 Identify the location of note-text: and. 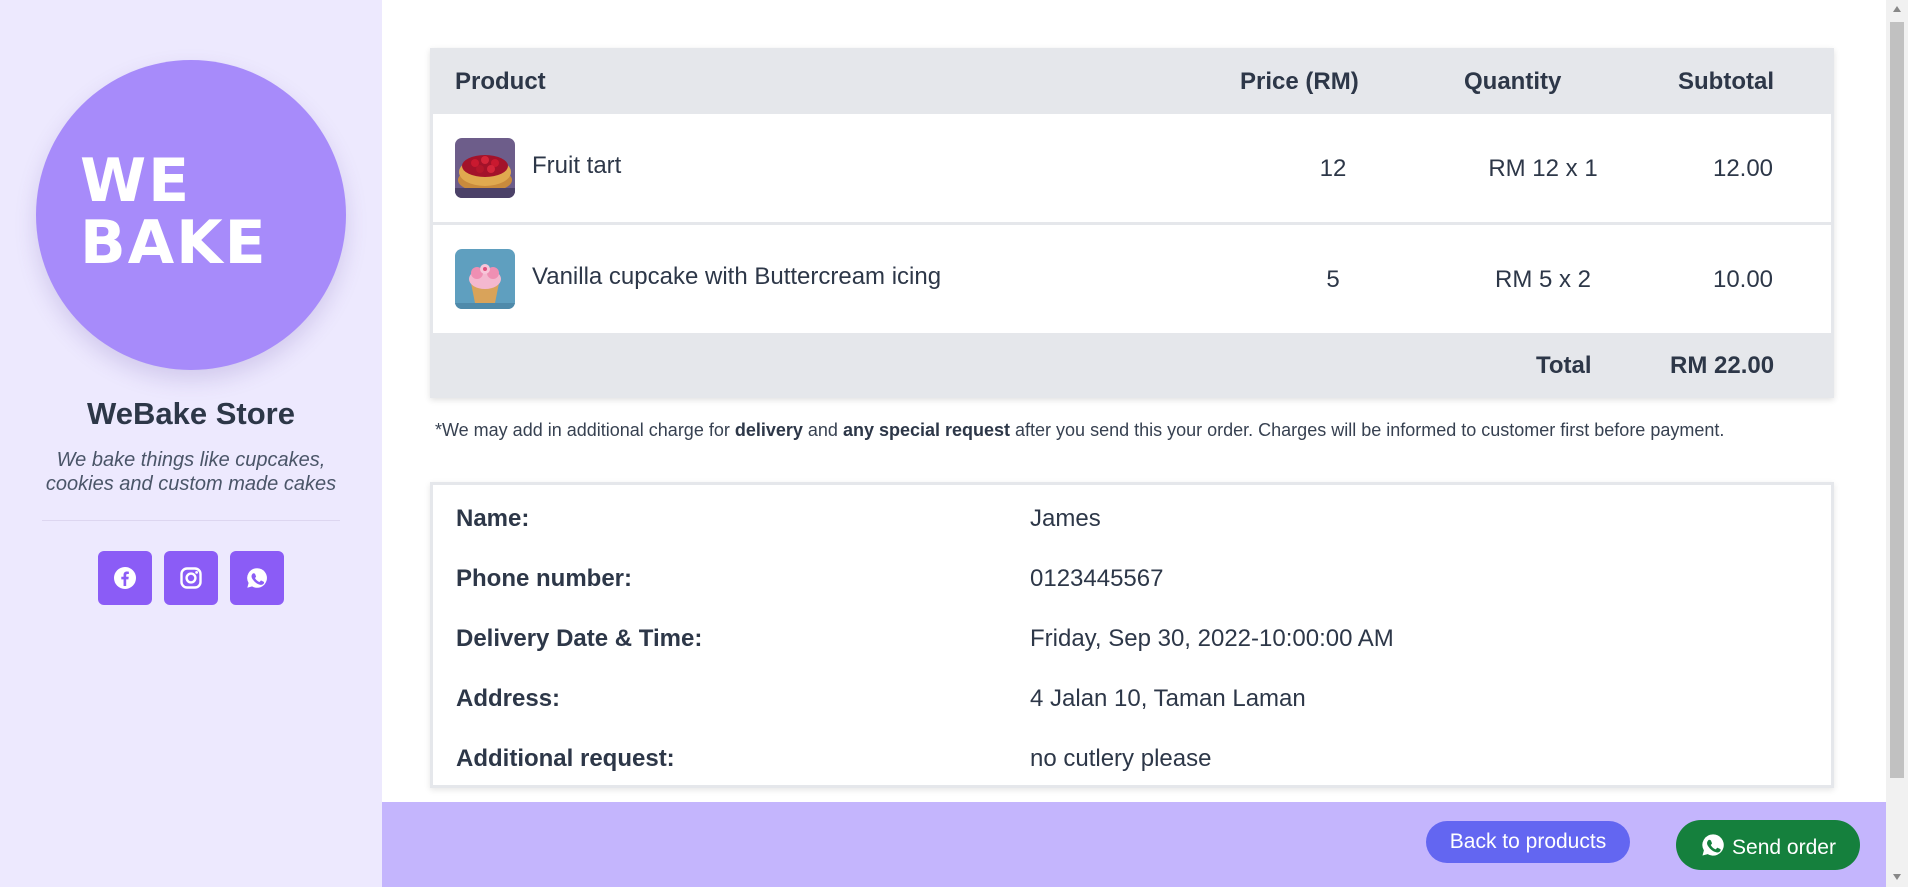
(822, 430).